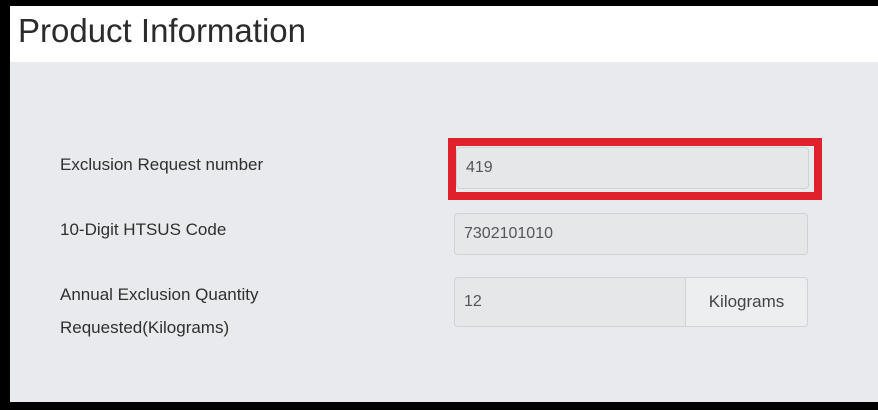 The height and width of the screenshot is (410, 878). What do you see at coordinates (570, 302) in the screenshot?
I see `annual-quantity-field: 12` at bounding box center [570, 302].